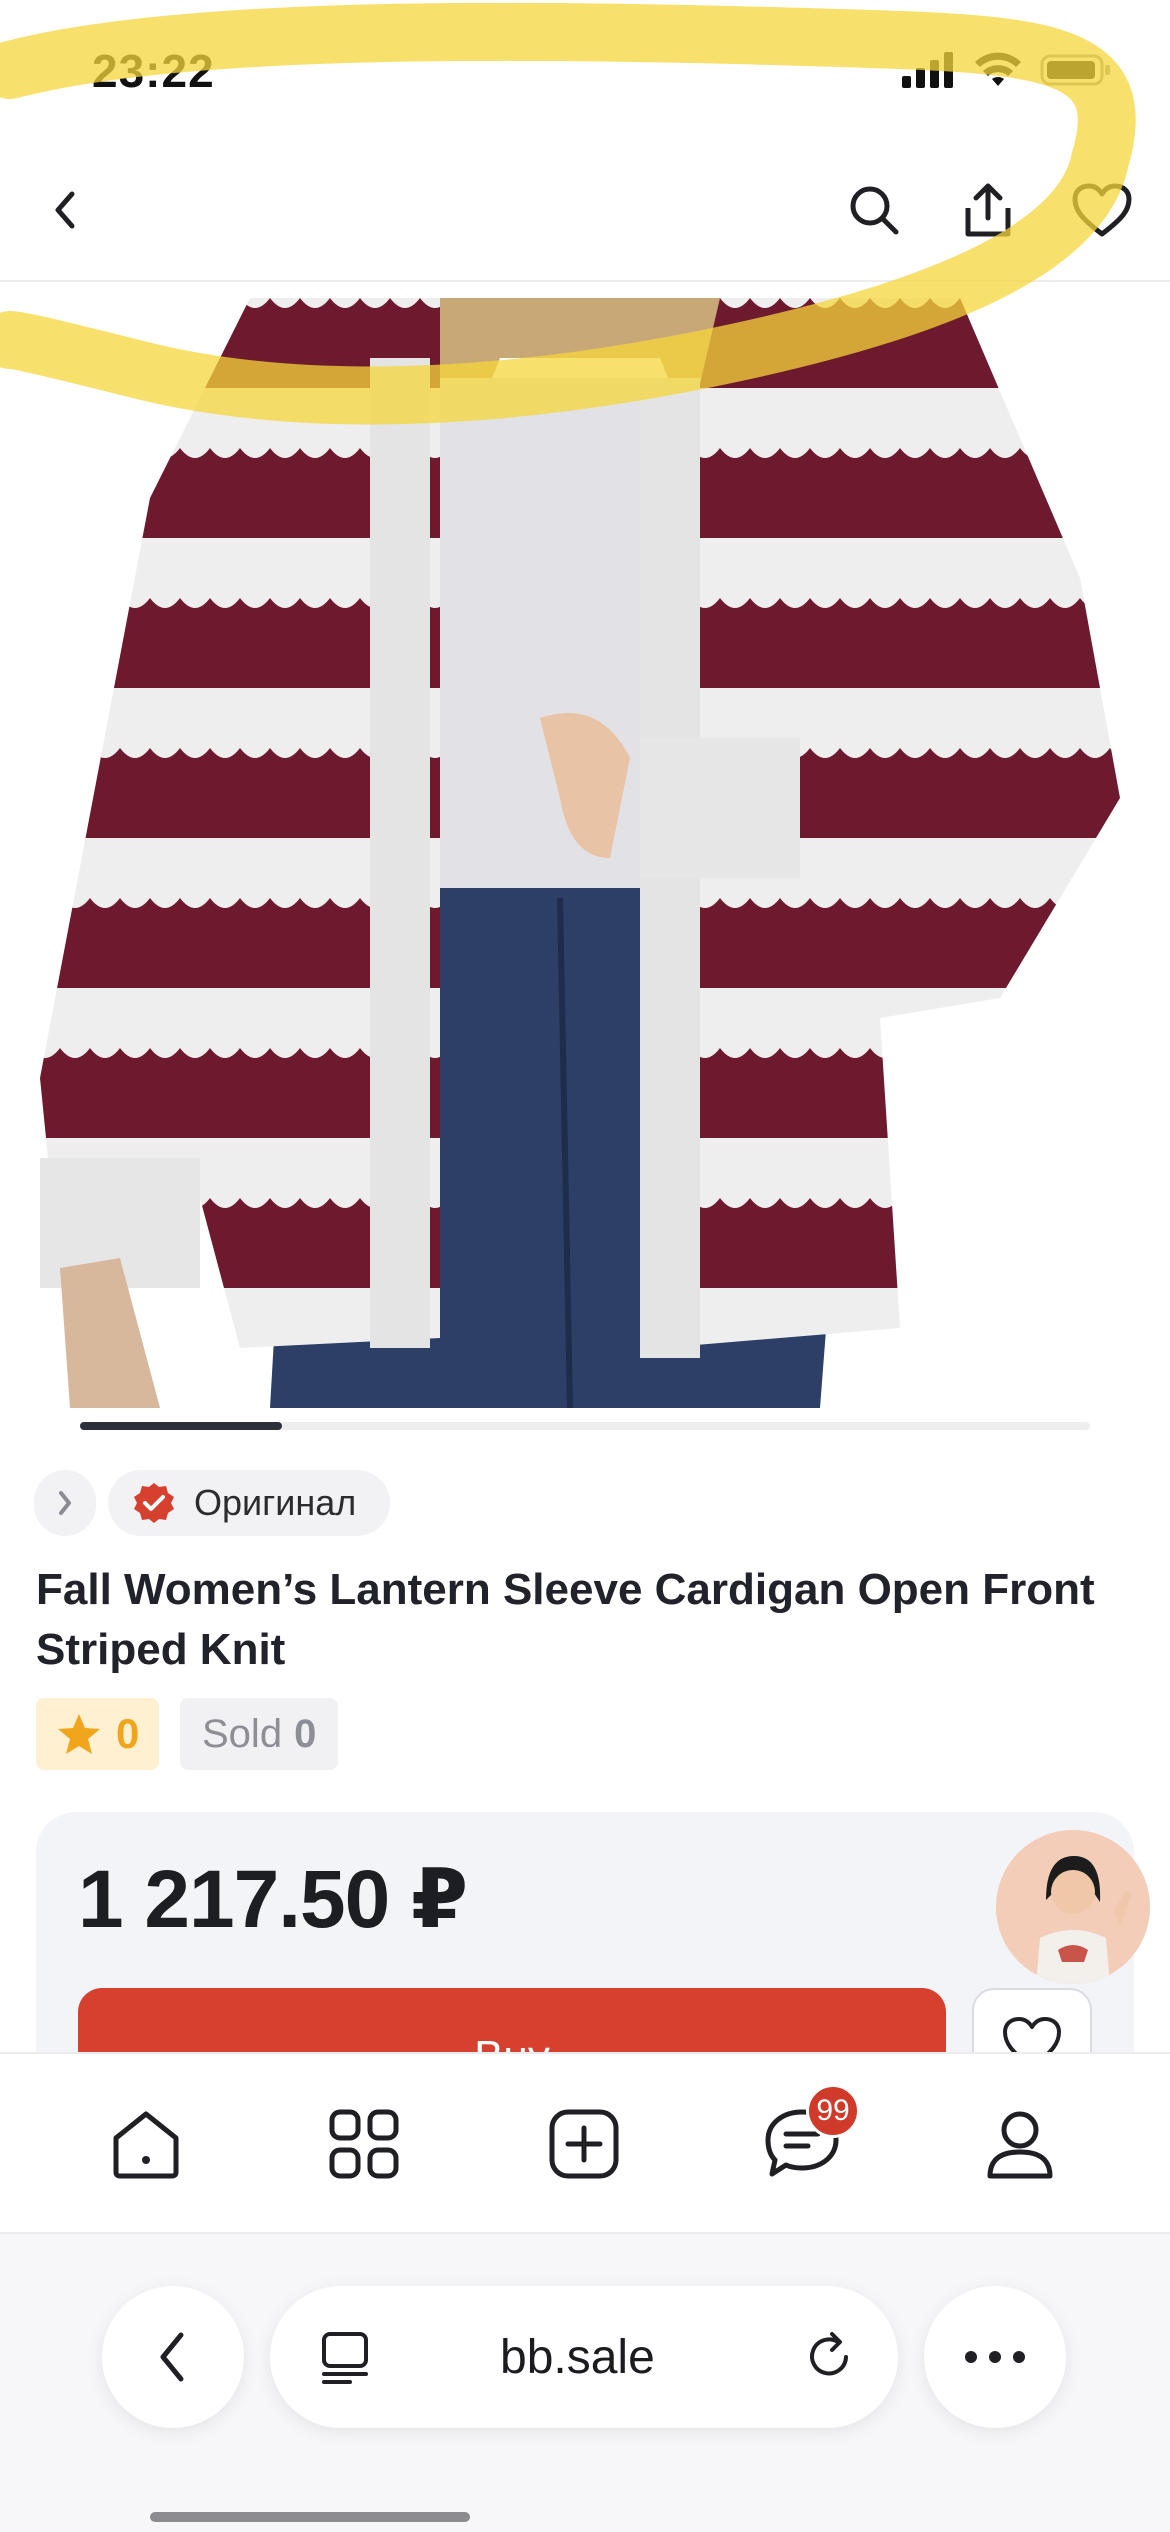 Image resolution: width=1170 pixels, height=2532 pixels. Describe the element at coordinates (585, 1426) in the screenshot. I see `image-carousel-indicator` at that location.